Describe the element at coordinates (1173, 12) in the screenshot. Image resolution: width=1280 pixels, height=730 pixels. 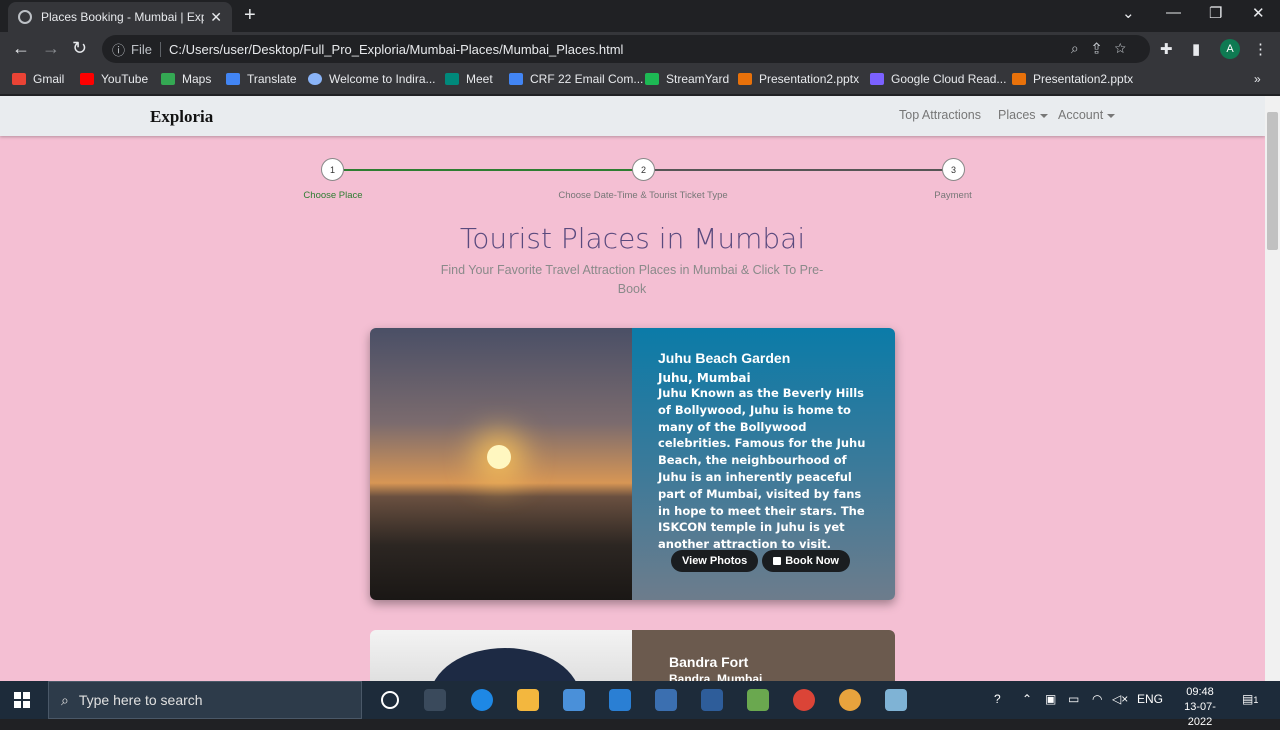
I see `minimize-icon: —` at that location.